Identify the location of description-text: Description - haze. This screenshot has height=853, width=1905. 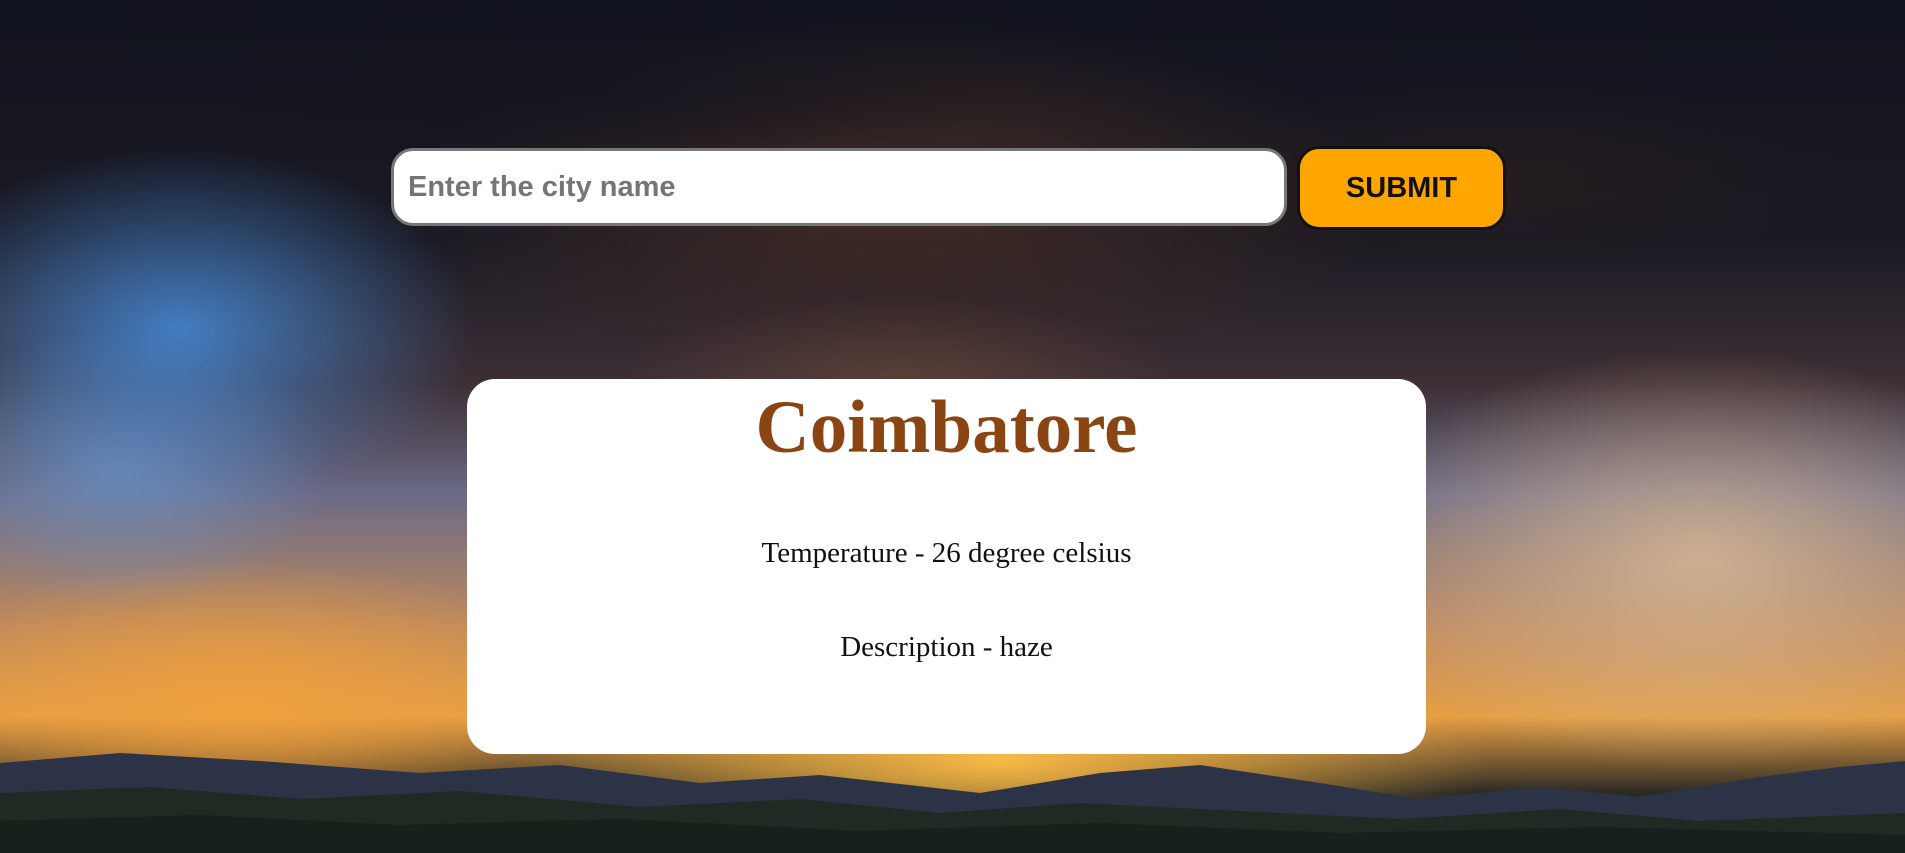
(946, 647).